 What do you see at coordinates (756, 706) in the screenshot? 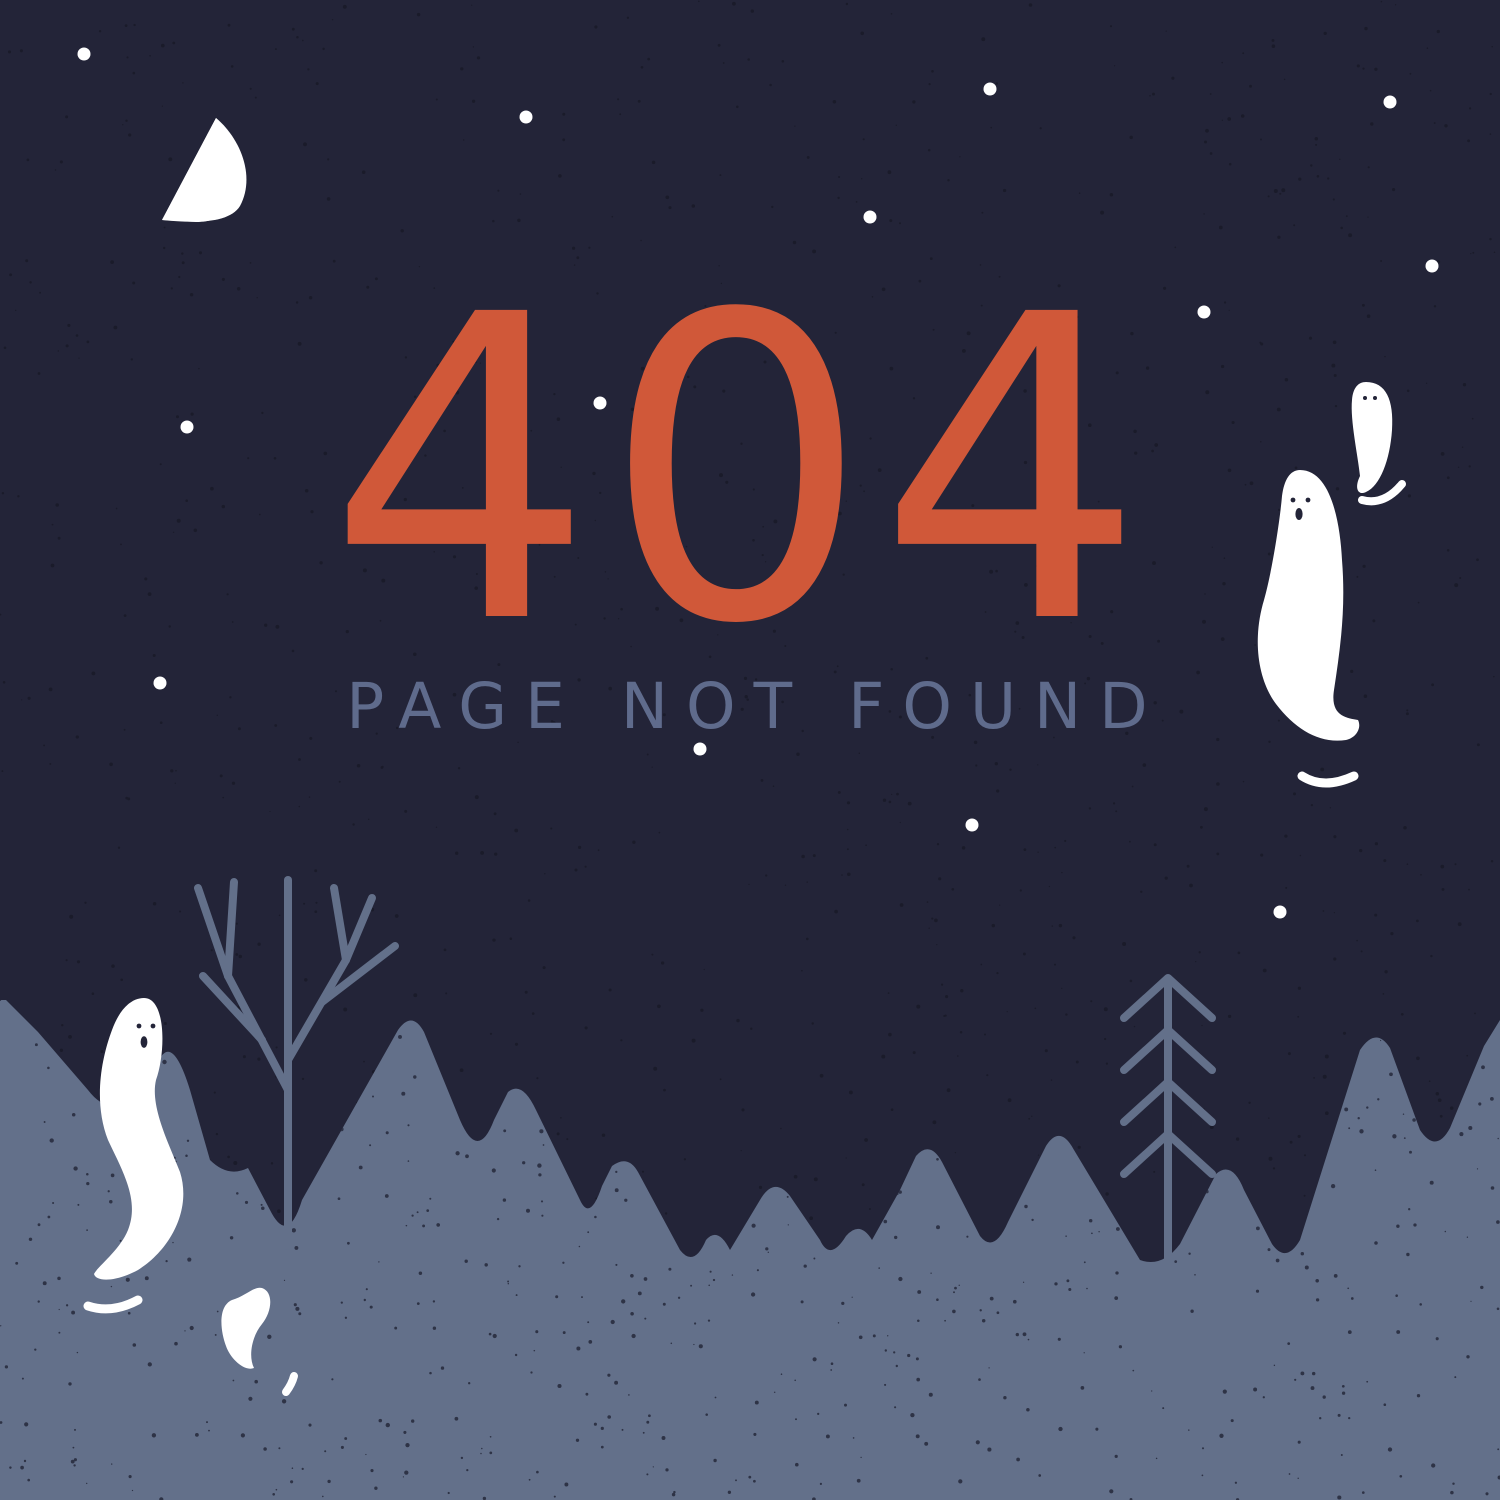
I see `error-message: PAGE NOT FOUND` at bounding box center [756, 706].